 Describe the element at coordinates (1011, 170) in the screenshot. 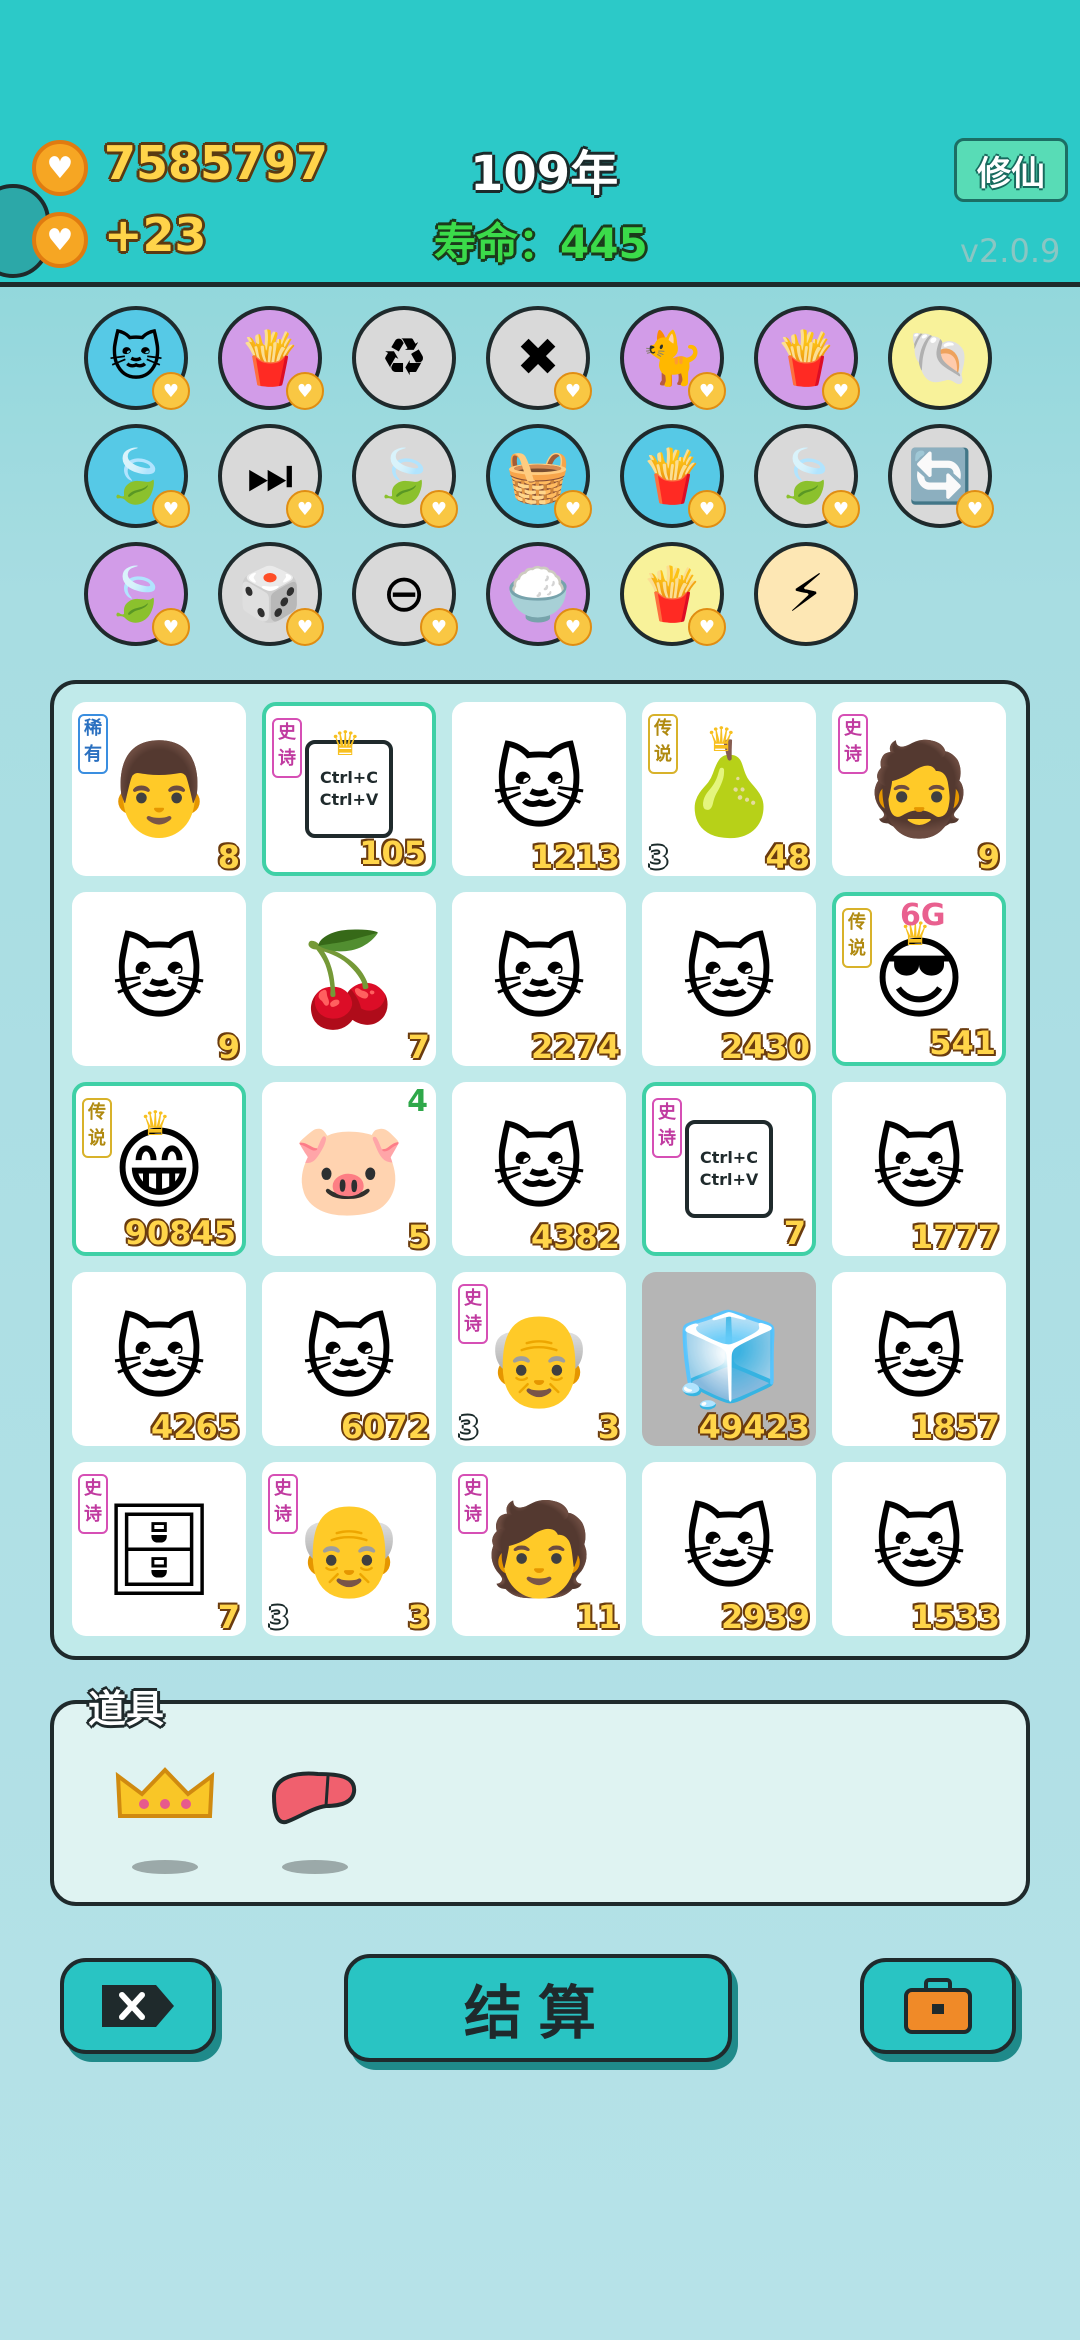

I see `cultivate-button: 修仙` at that location.